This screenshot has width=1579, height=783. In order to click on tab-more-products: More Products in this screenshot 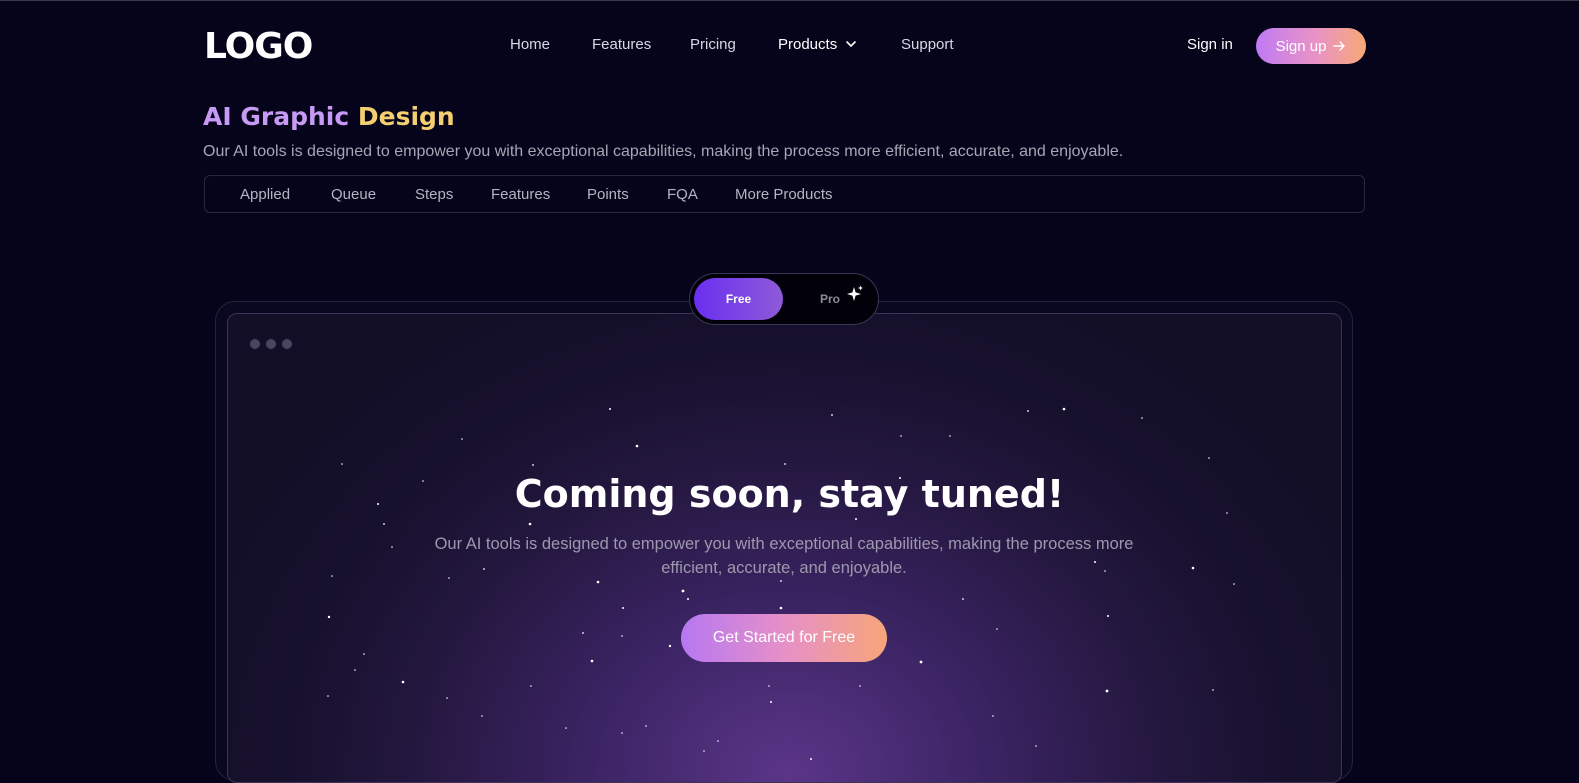, I will do `click(784, 194)`.